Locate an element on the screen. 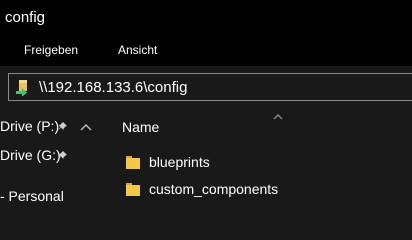 The height and width of the screenshot is (240, 412). file-name: blueprints is located at coordinates (179, 162).